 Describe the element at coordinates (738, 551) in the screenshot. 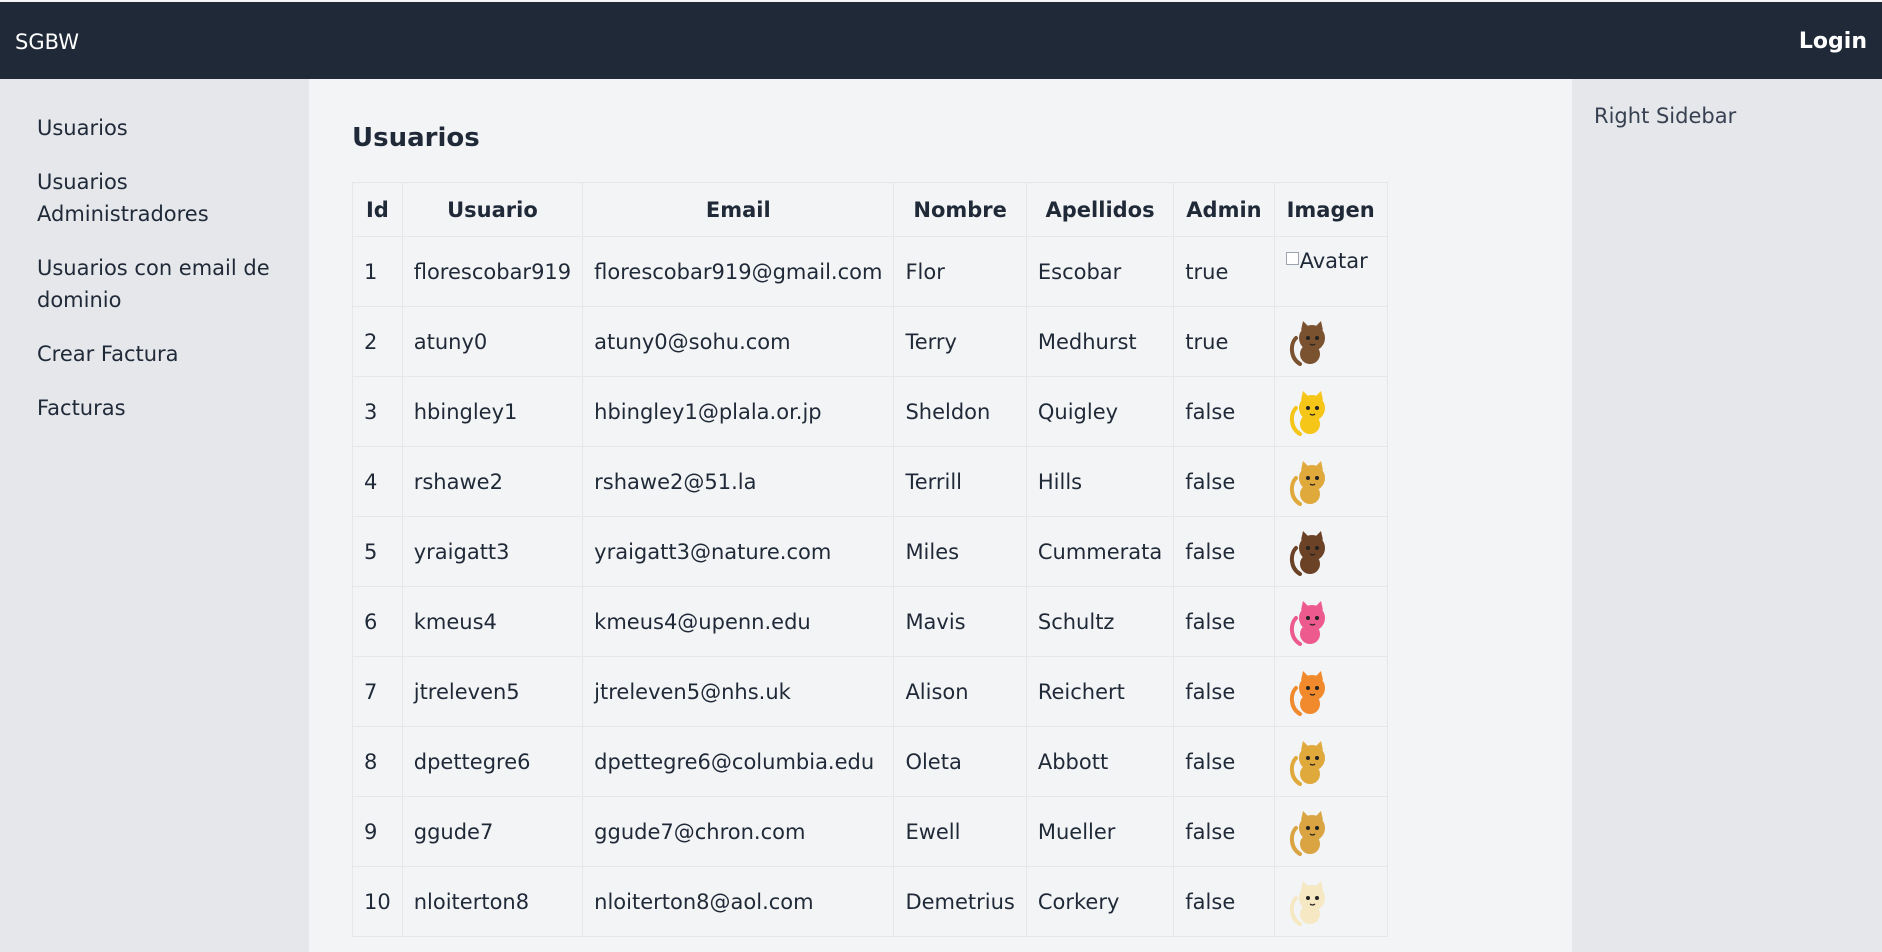

I see `cell-email: yraigatt3@nature.com` at that location.